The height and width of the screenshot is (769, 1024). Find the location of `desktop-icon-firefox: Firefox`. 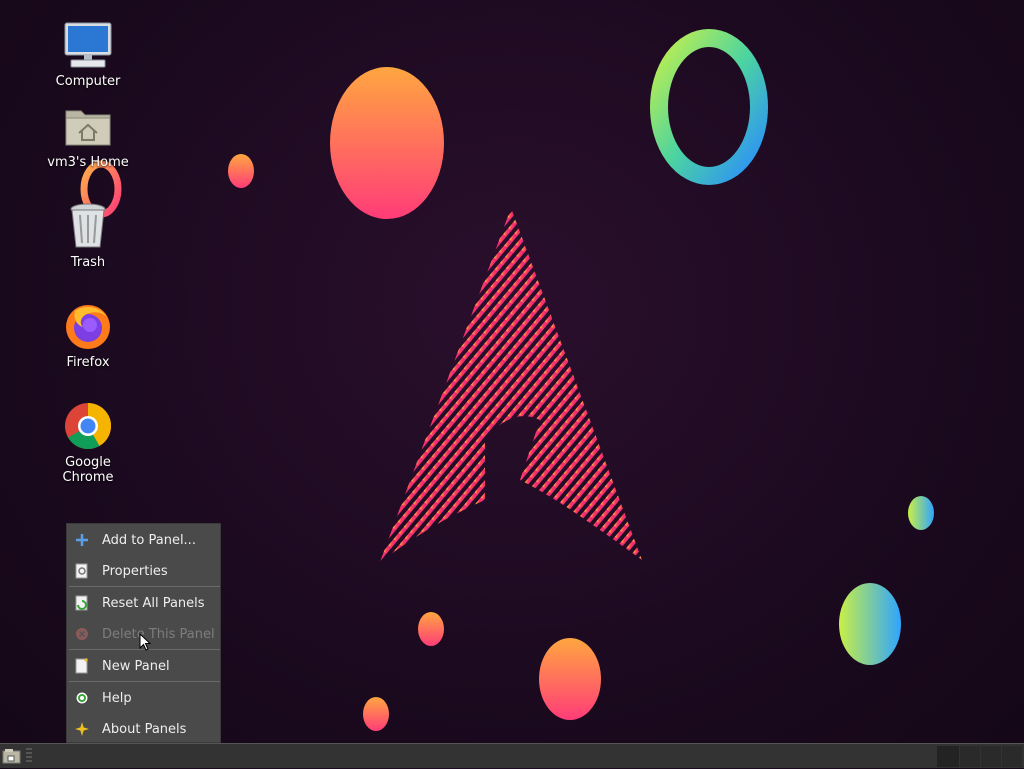

desktop-icon-firefox: Firefox is located at coordinates (88, 335).